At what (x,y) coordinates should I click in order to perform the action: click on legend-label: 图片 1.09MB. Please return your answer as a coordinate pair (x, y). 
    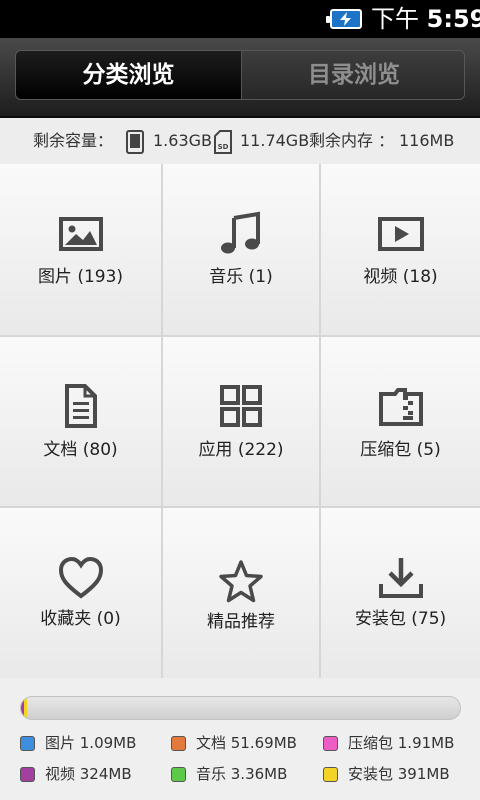
    Looking at the image, I should click on (91, 743).